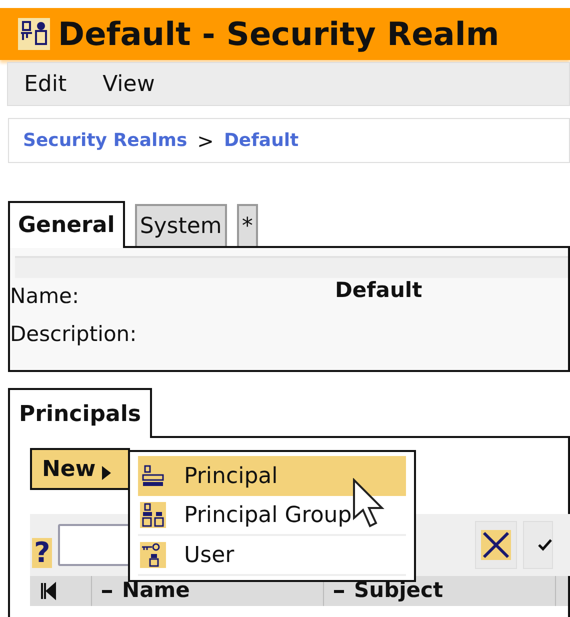 The width and height of the screenshot is (570, 617). I want to click on help-button: ?, so click(42, 553).